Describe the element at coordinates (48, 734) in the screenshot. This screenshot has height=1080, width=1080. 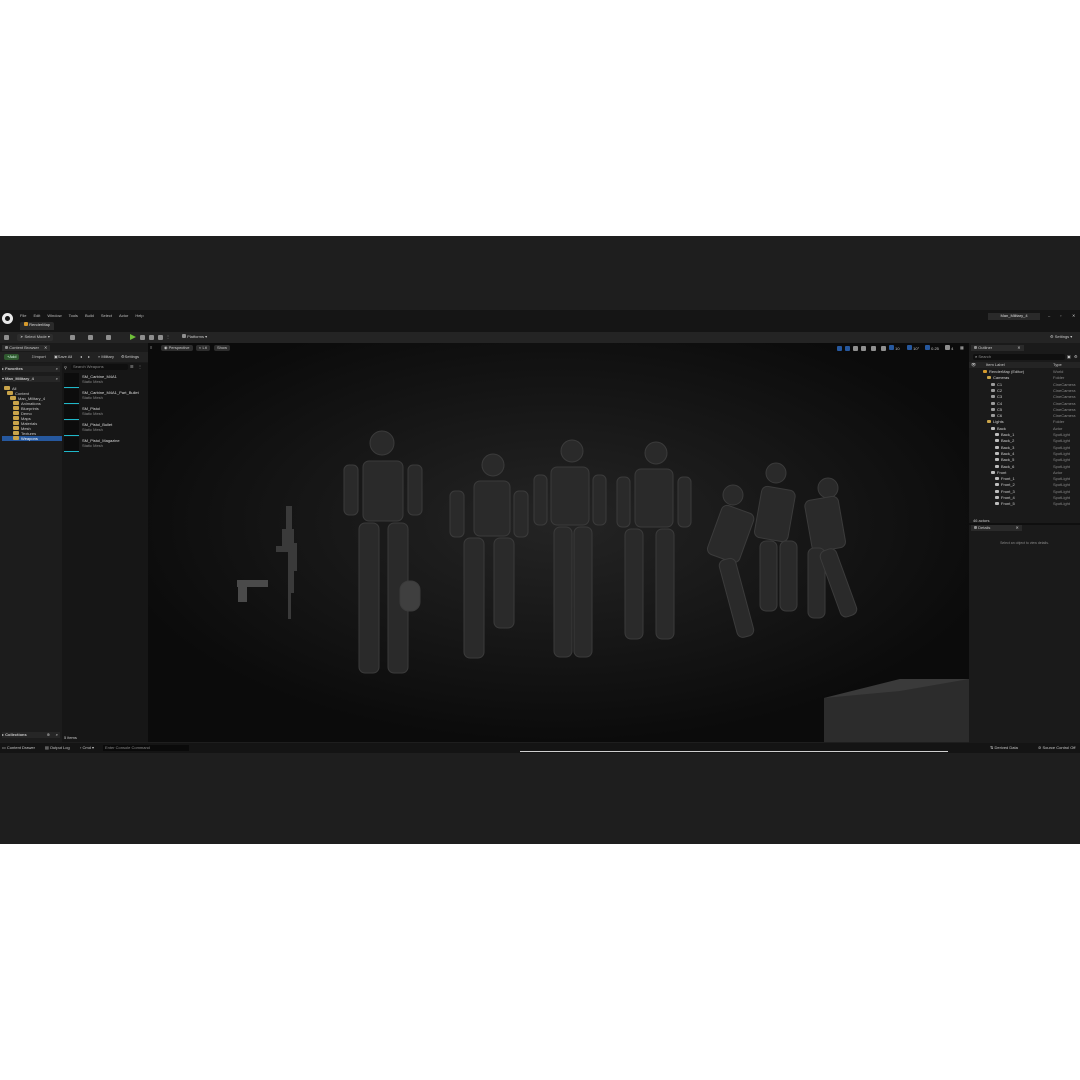
I see `add-collection-icon: ⊕` at that location.